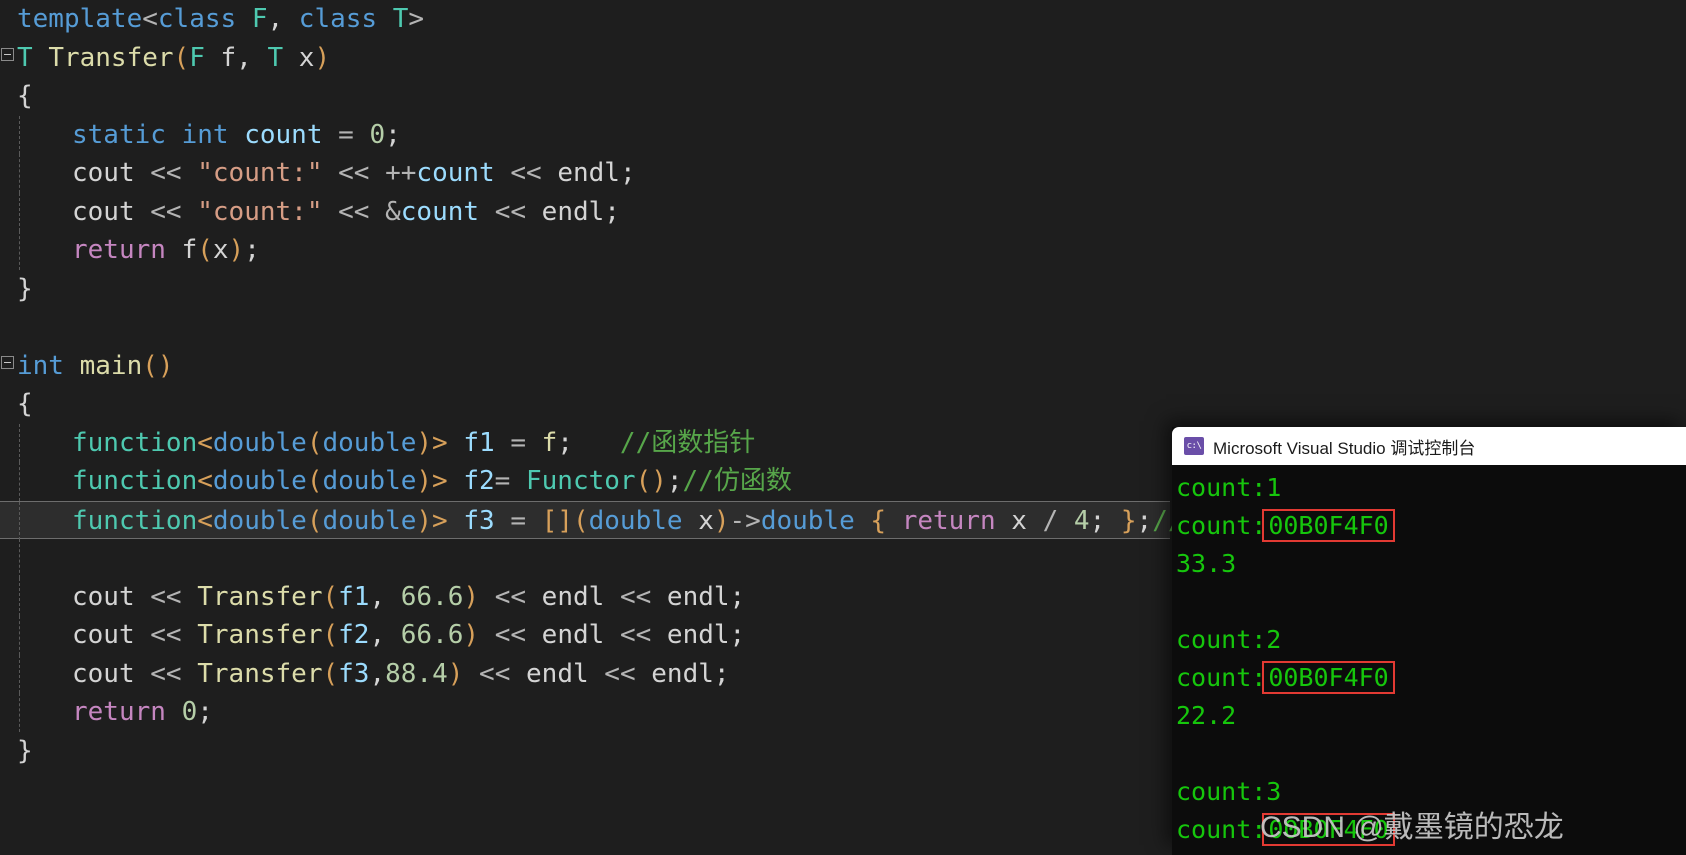 The height and width of the screenshot is (855, 1686). Describe the element at coordinates (111, 57) in the screenshot. I see `code-token: Transfer` at that location.